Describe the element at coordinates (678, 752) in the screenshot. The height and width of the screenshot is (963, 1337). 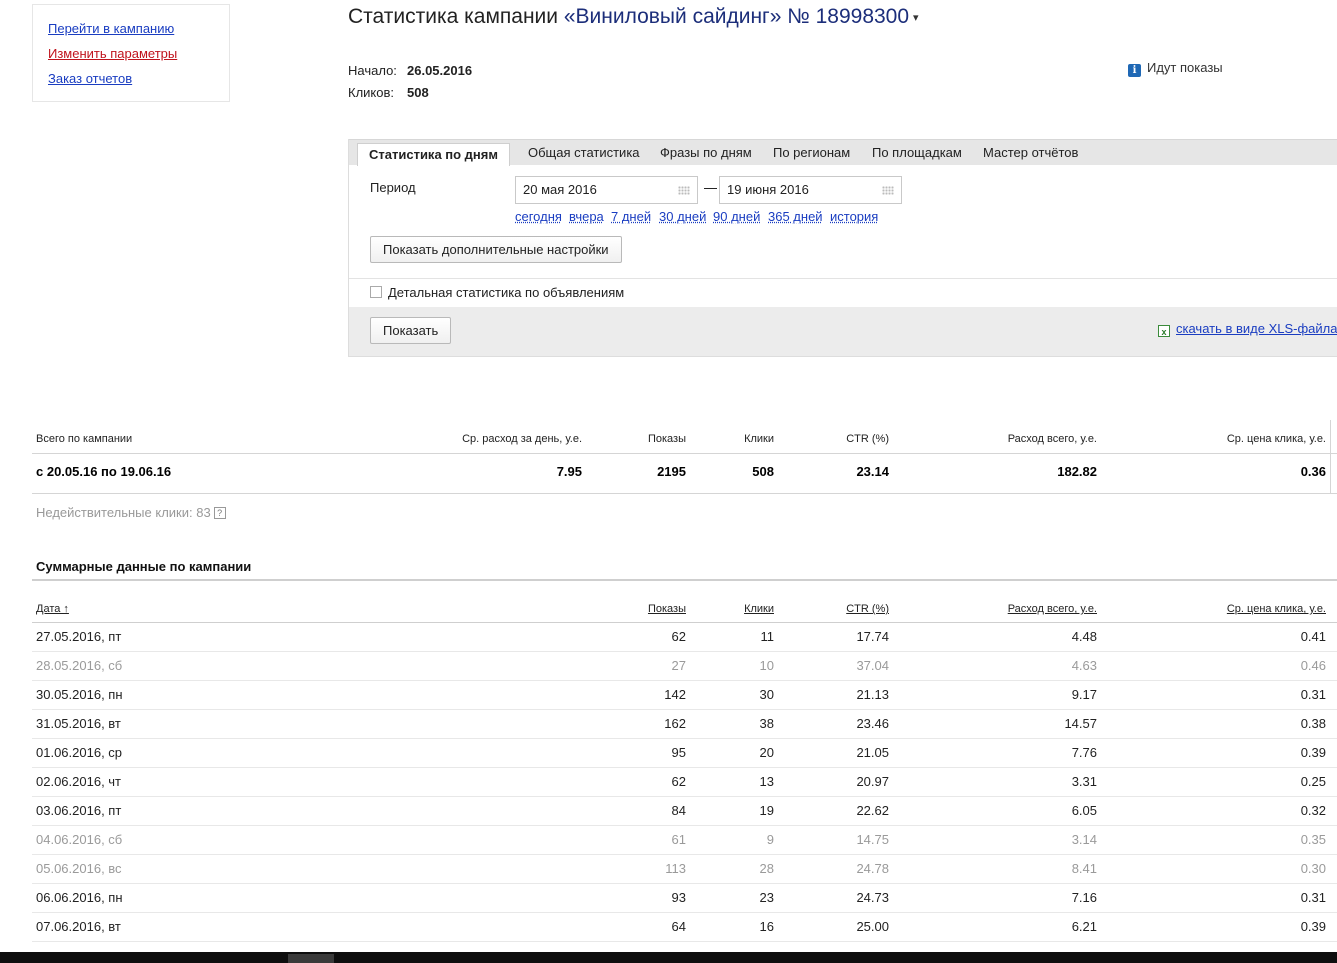
I see `row-impressions: 95` at that location.